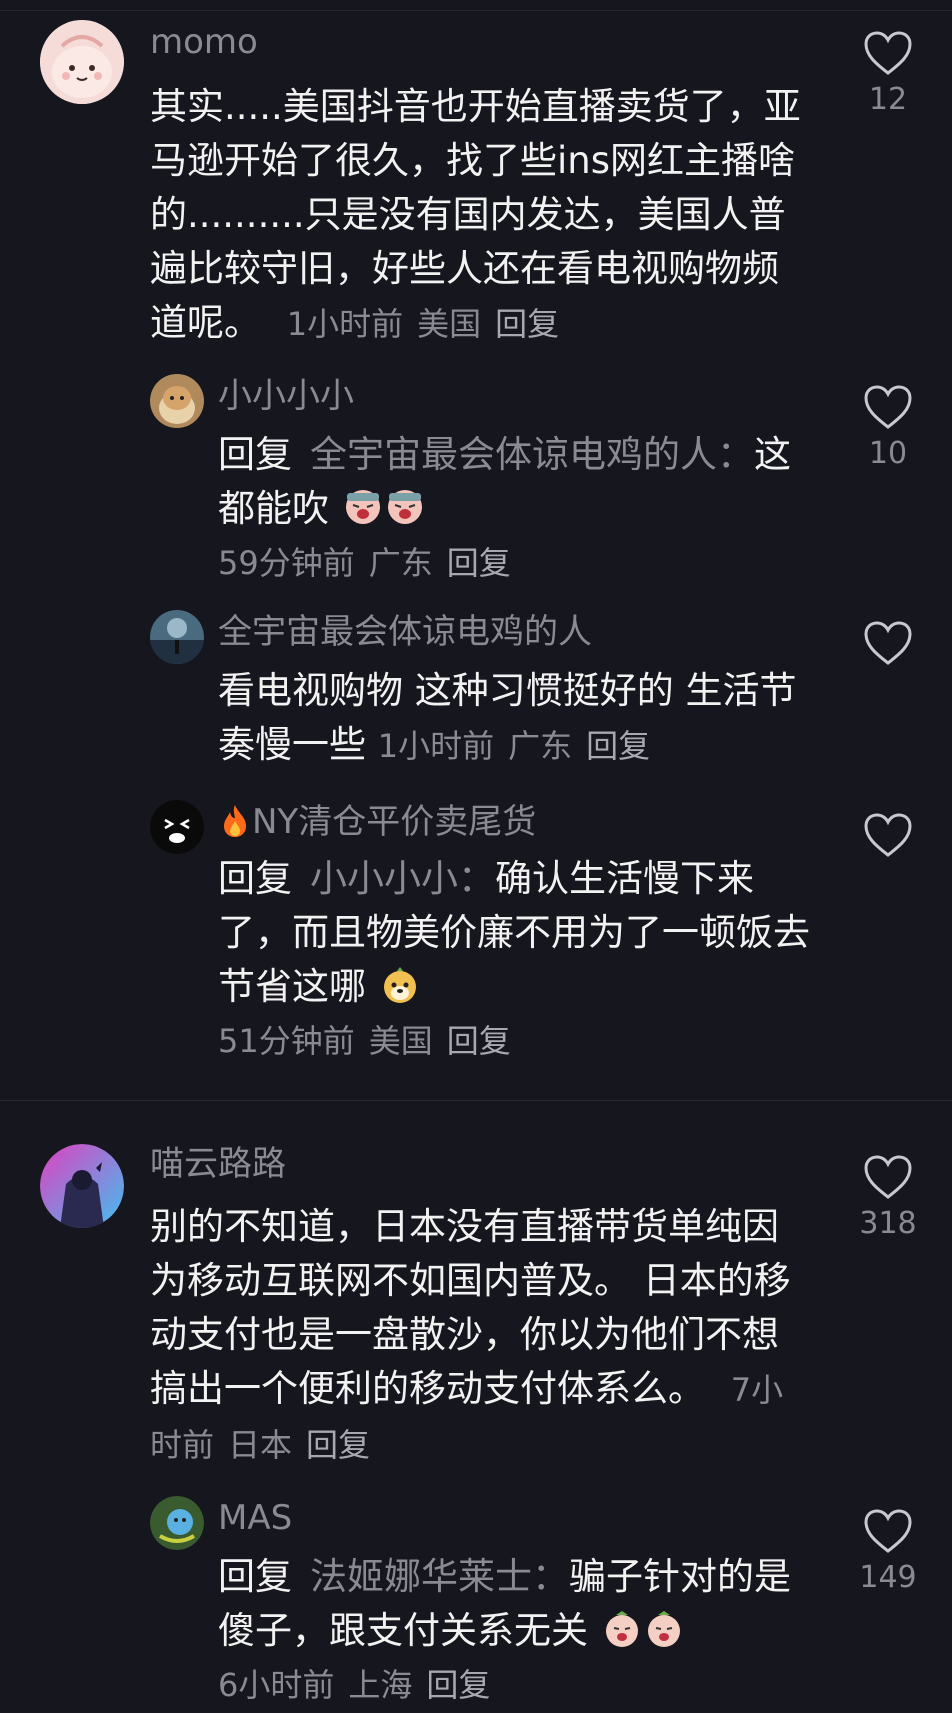  I want to click on top-divider, so click(476, 10).